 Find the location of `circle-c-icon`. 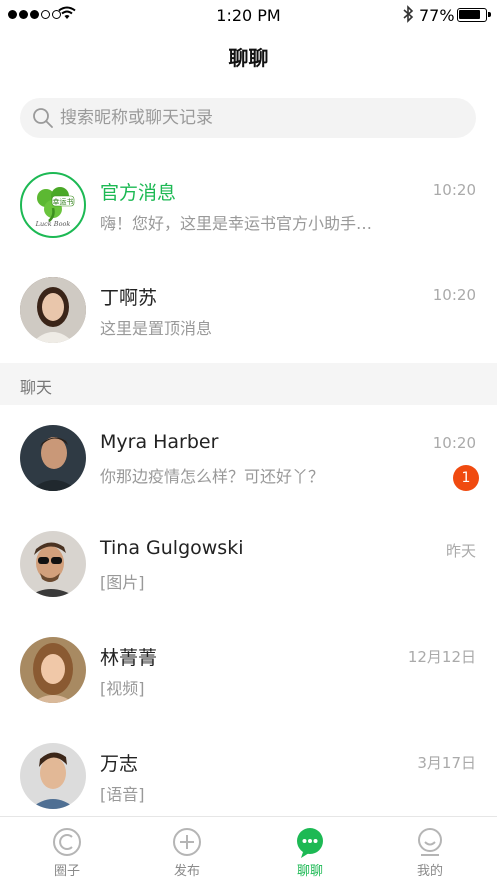

circle-c-icon is located at coordinates (67, 842).